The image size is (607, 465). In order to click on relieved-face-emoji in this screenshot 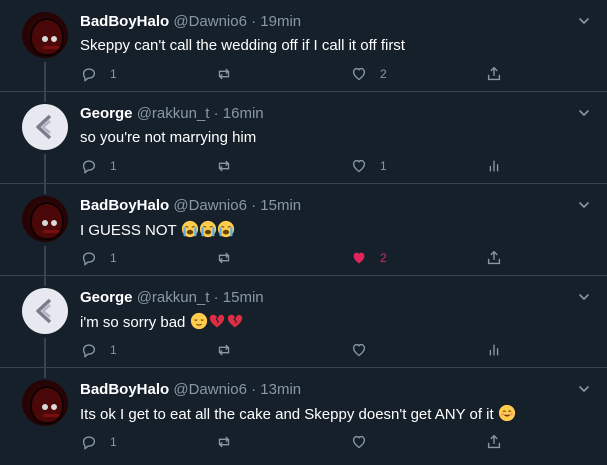, I will do `click(199, 324)`.